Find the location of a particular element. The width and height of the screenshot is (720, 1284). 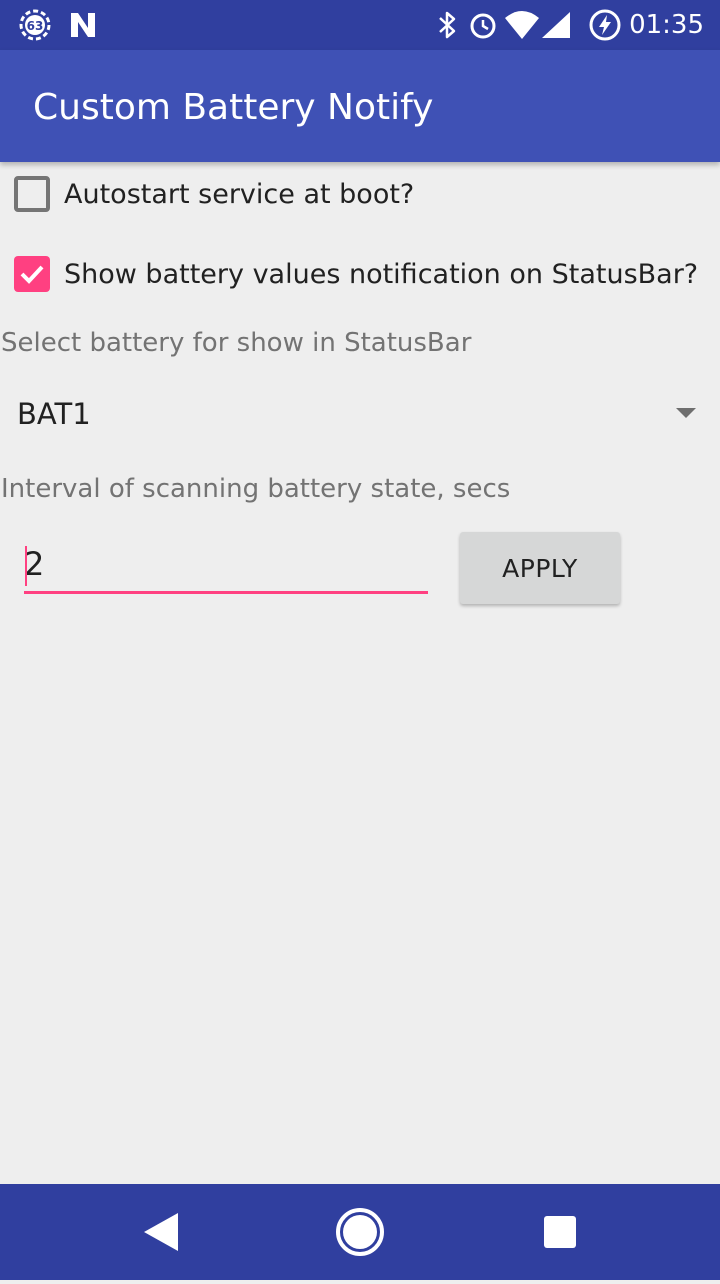

recents-icon is located at coordinates (560, 1232).